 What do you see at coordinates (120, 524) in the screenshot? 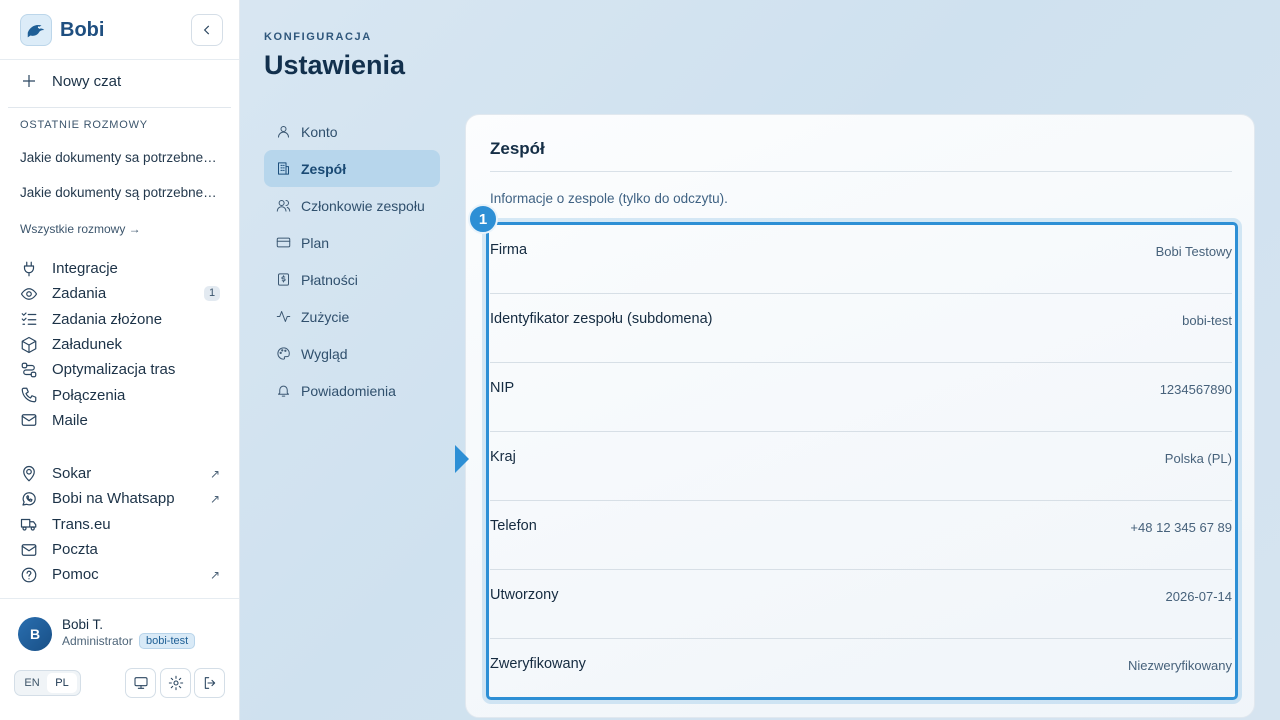
I see `ext-link-trans-eu: Trans.eu` at bounding box center [120, 524].